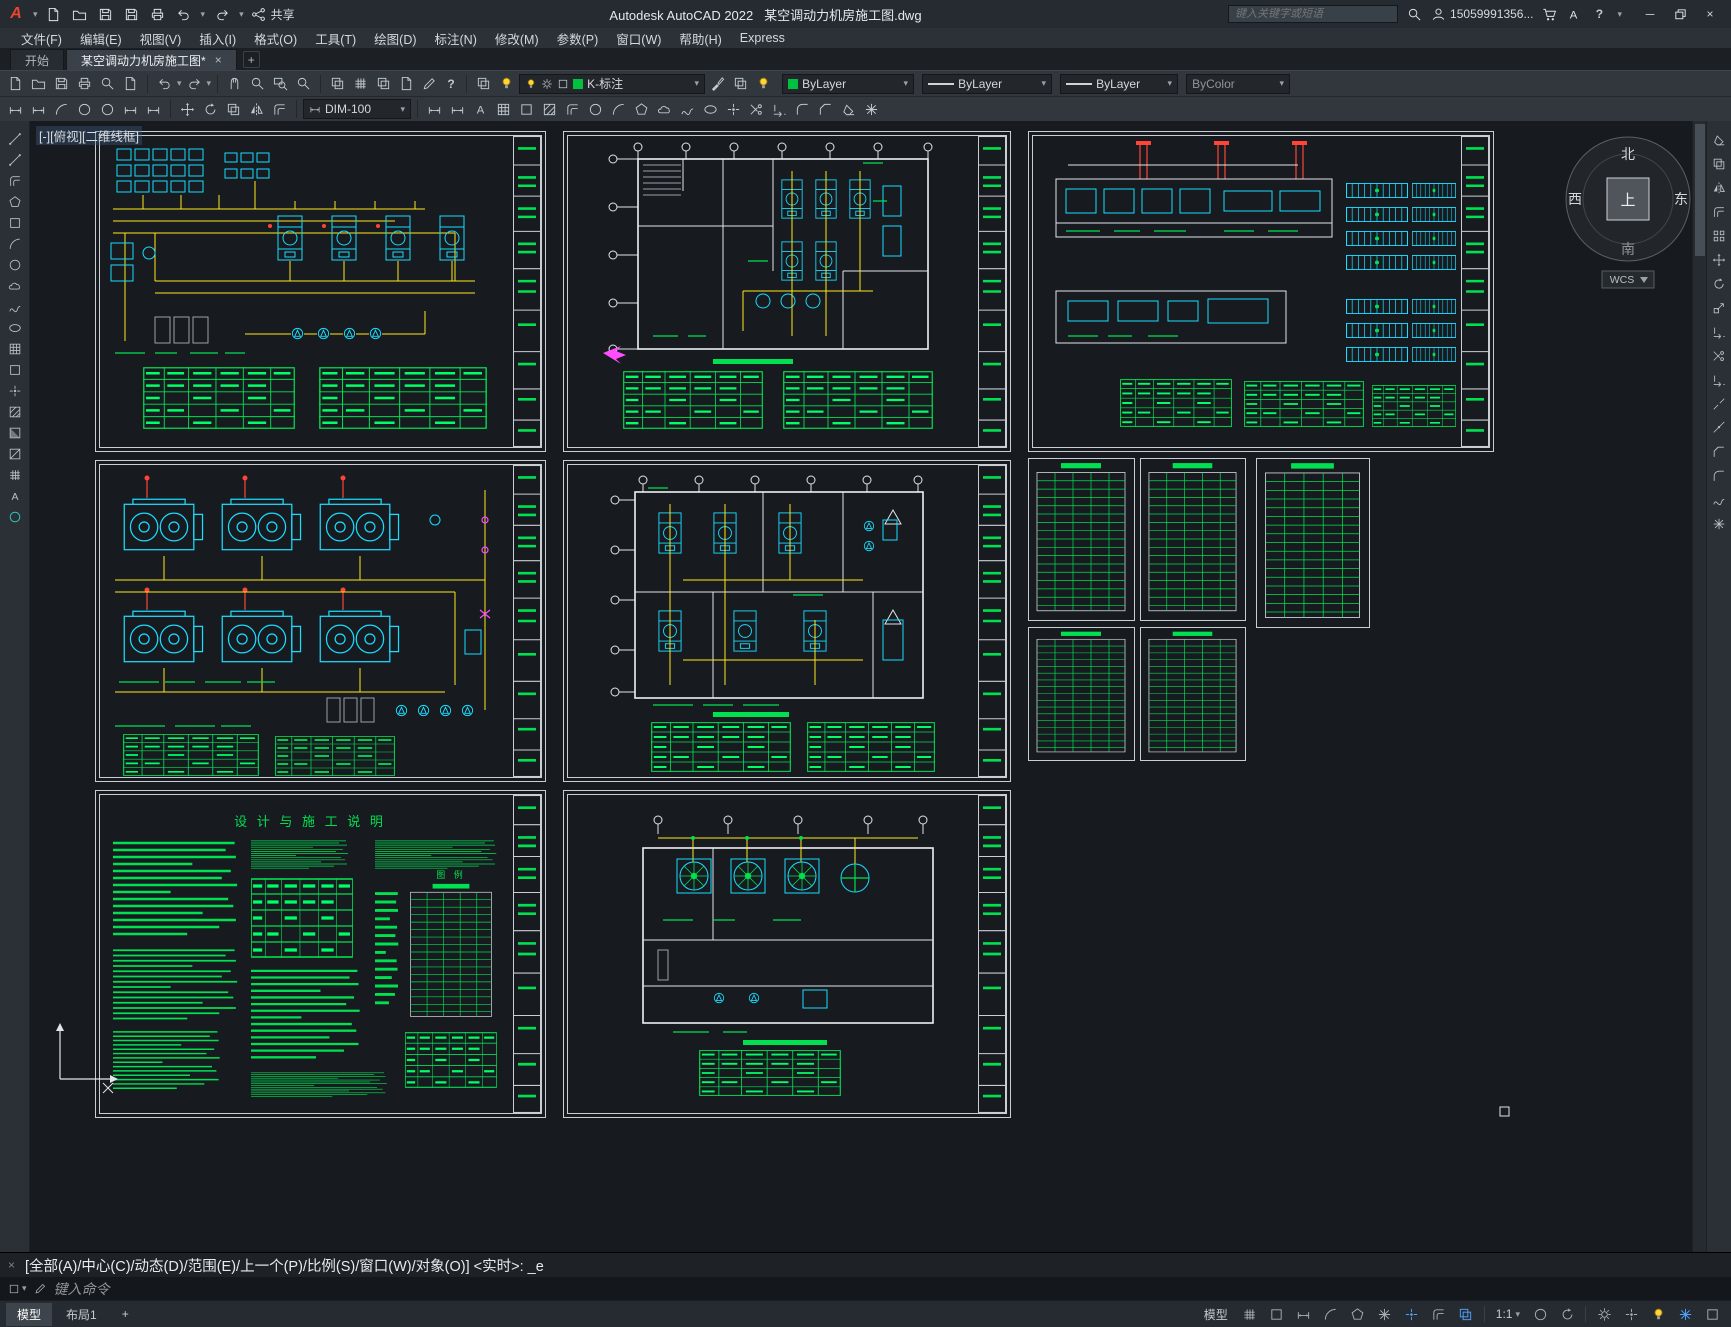 Image resolution: width=1731 pixels, height=1327 pixels. Describe the element at coordinates (395, 38) in the screenshot. I see `menu-draw: 绘图(D)` at that location.